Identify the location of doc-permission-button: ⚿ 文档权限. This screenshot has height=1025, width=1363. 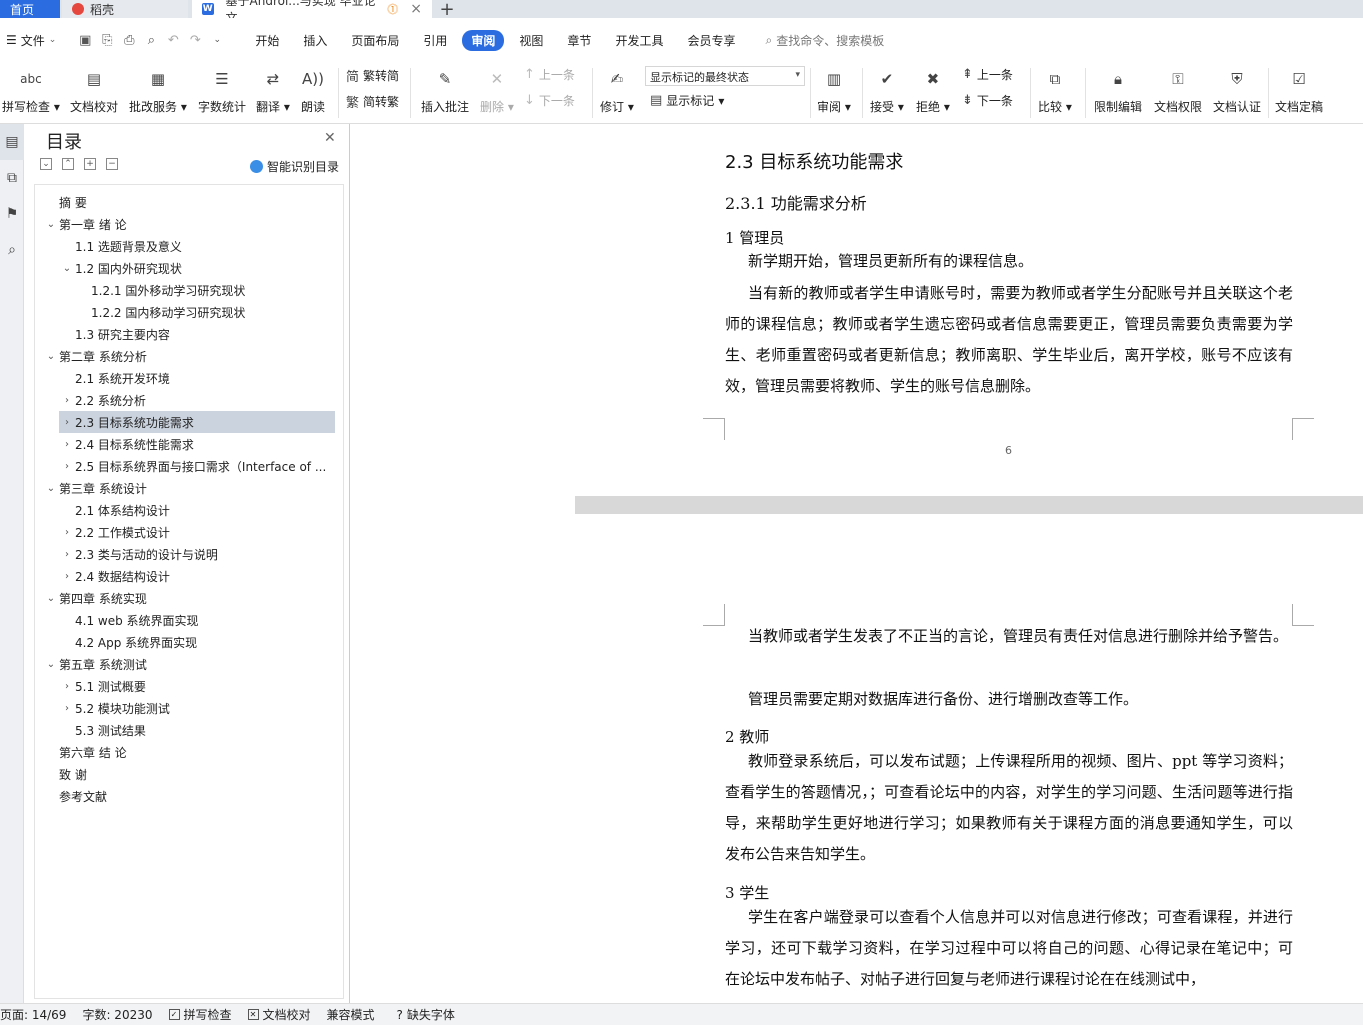
(1178, 90).